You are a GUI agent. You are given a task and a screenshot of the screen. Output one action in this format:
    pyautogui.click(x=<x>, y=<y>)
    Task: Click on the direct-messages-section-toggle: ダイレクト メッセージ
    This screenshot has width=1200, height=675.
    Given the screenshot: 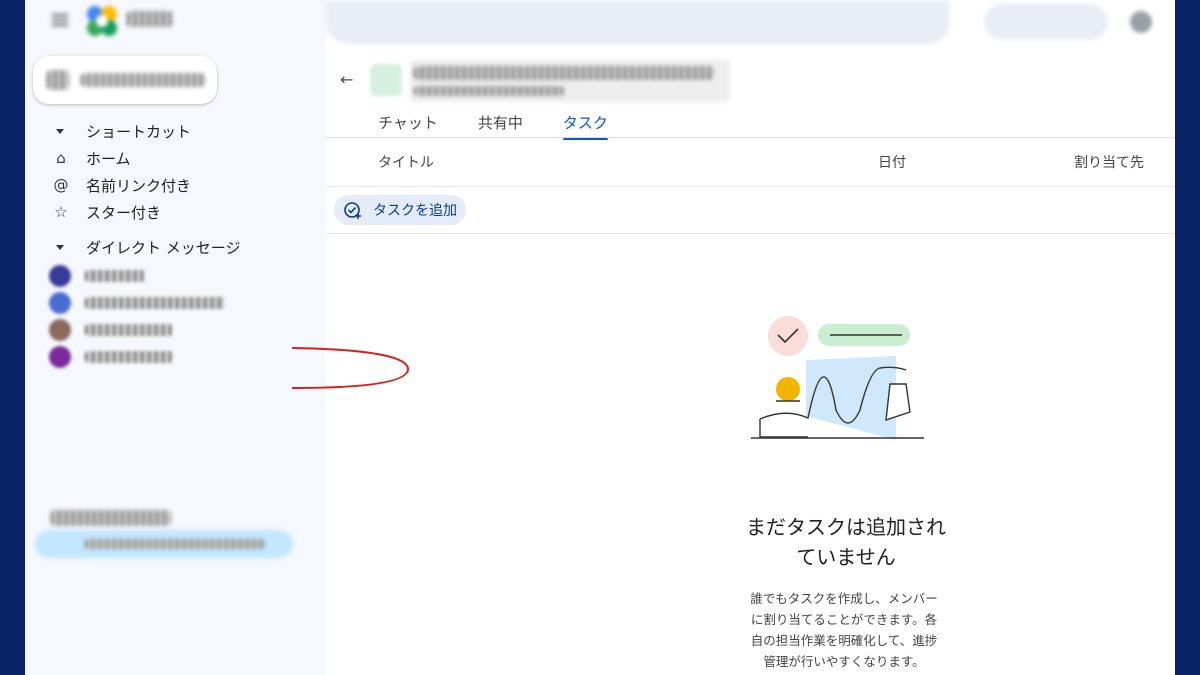 What is the action you would take?
    pyautogui.click(x=175, y=247)
    